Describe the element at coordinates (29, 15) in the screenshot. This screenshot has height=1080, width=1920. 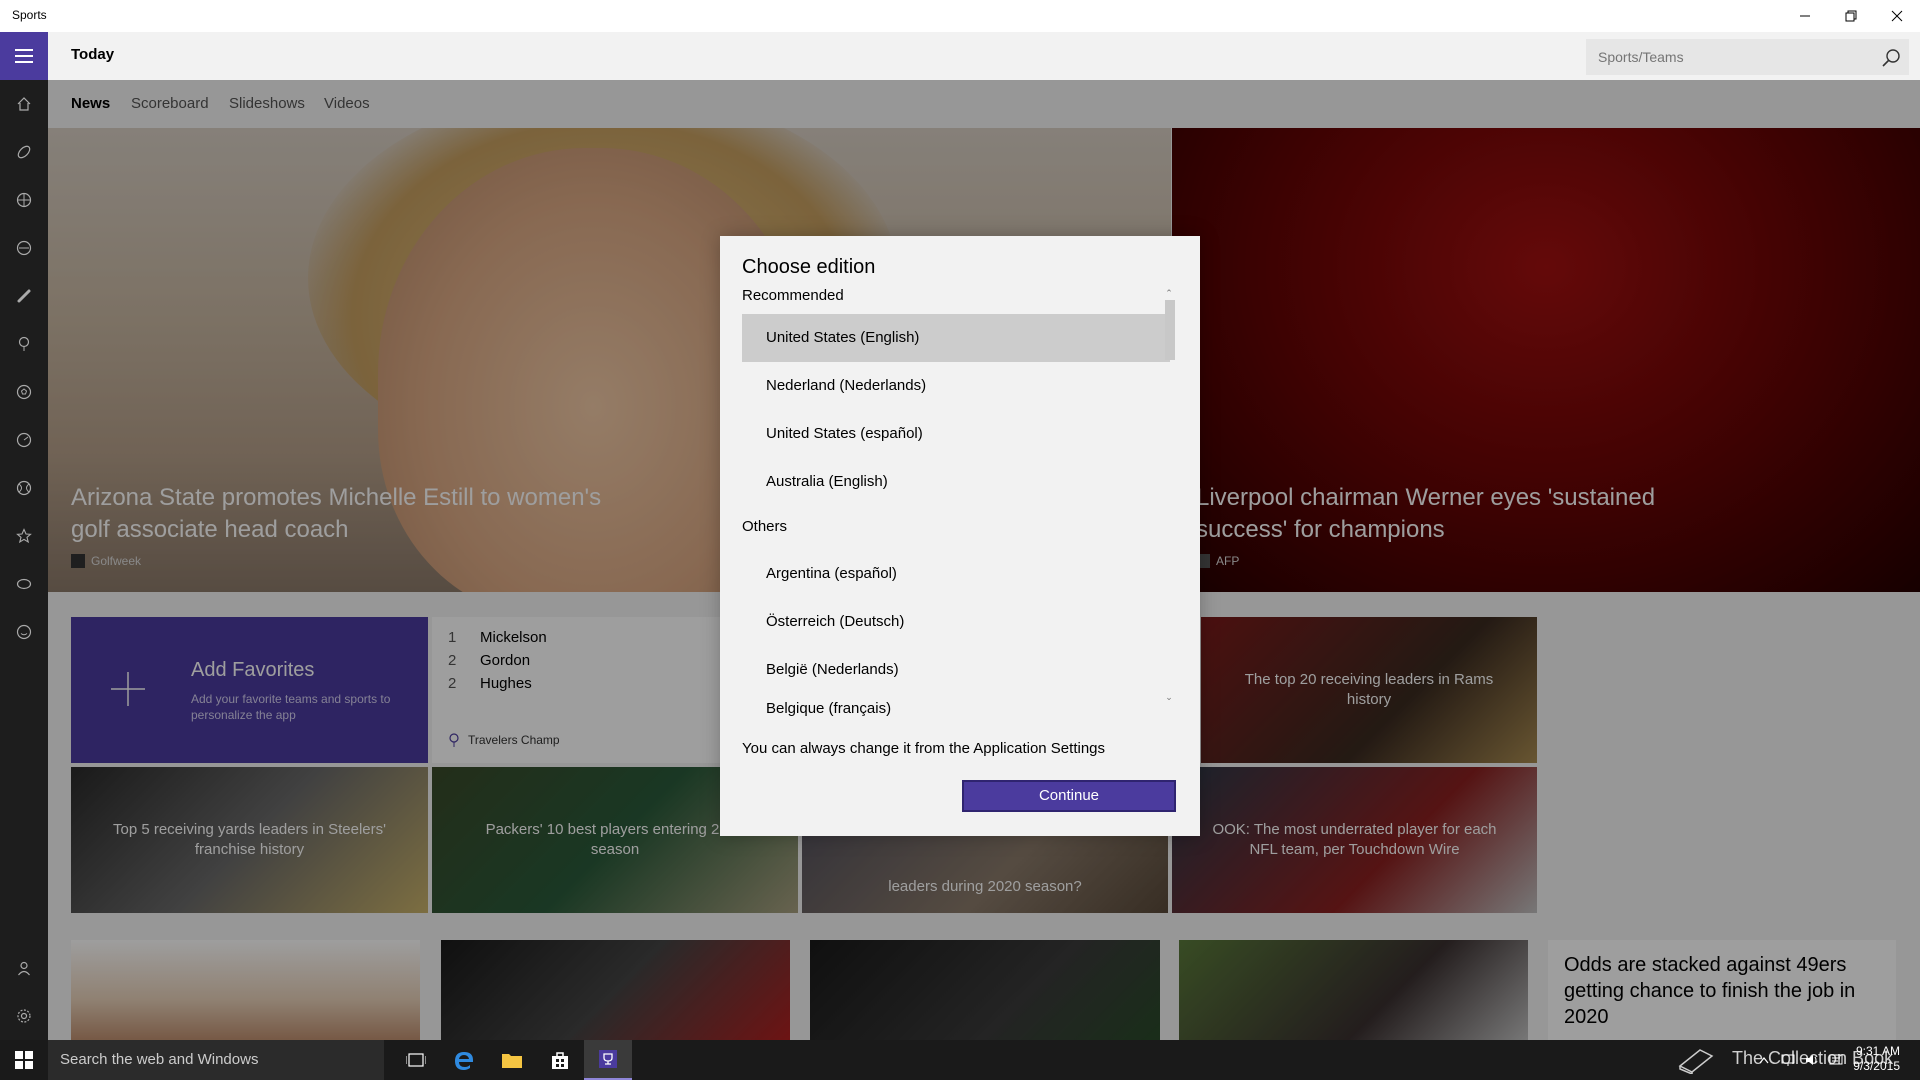
I see `app-title: Sports` at that location.